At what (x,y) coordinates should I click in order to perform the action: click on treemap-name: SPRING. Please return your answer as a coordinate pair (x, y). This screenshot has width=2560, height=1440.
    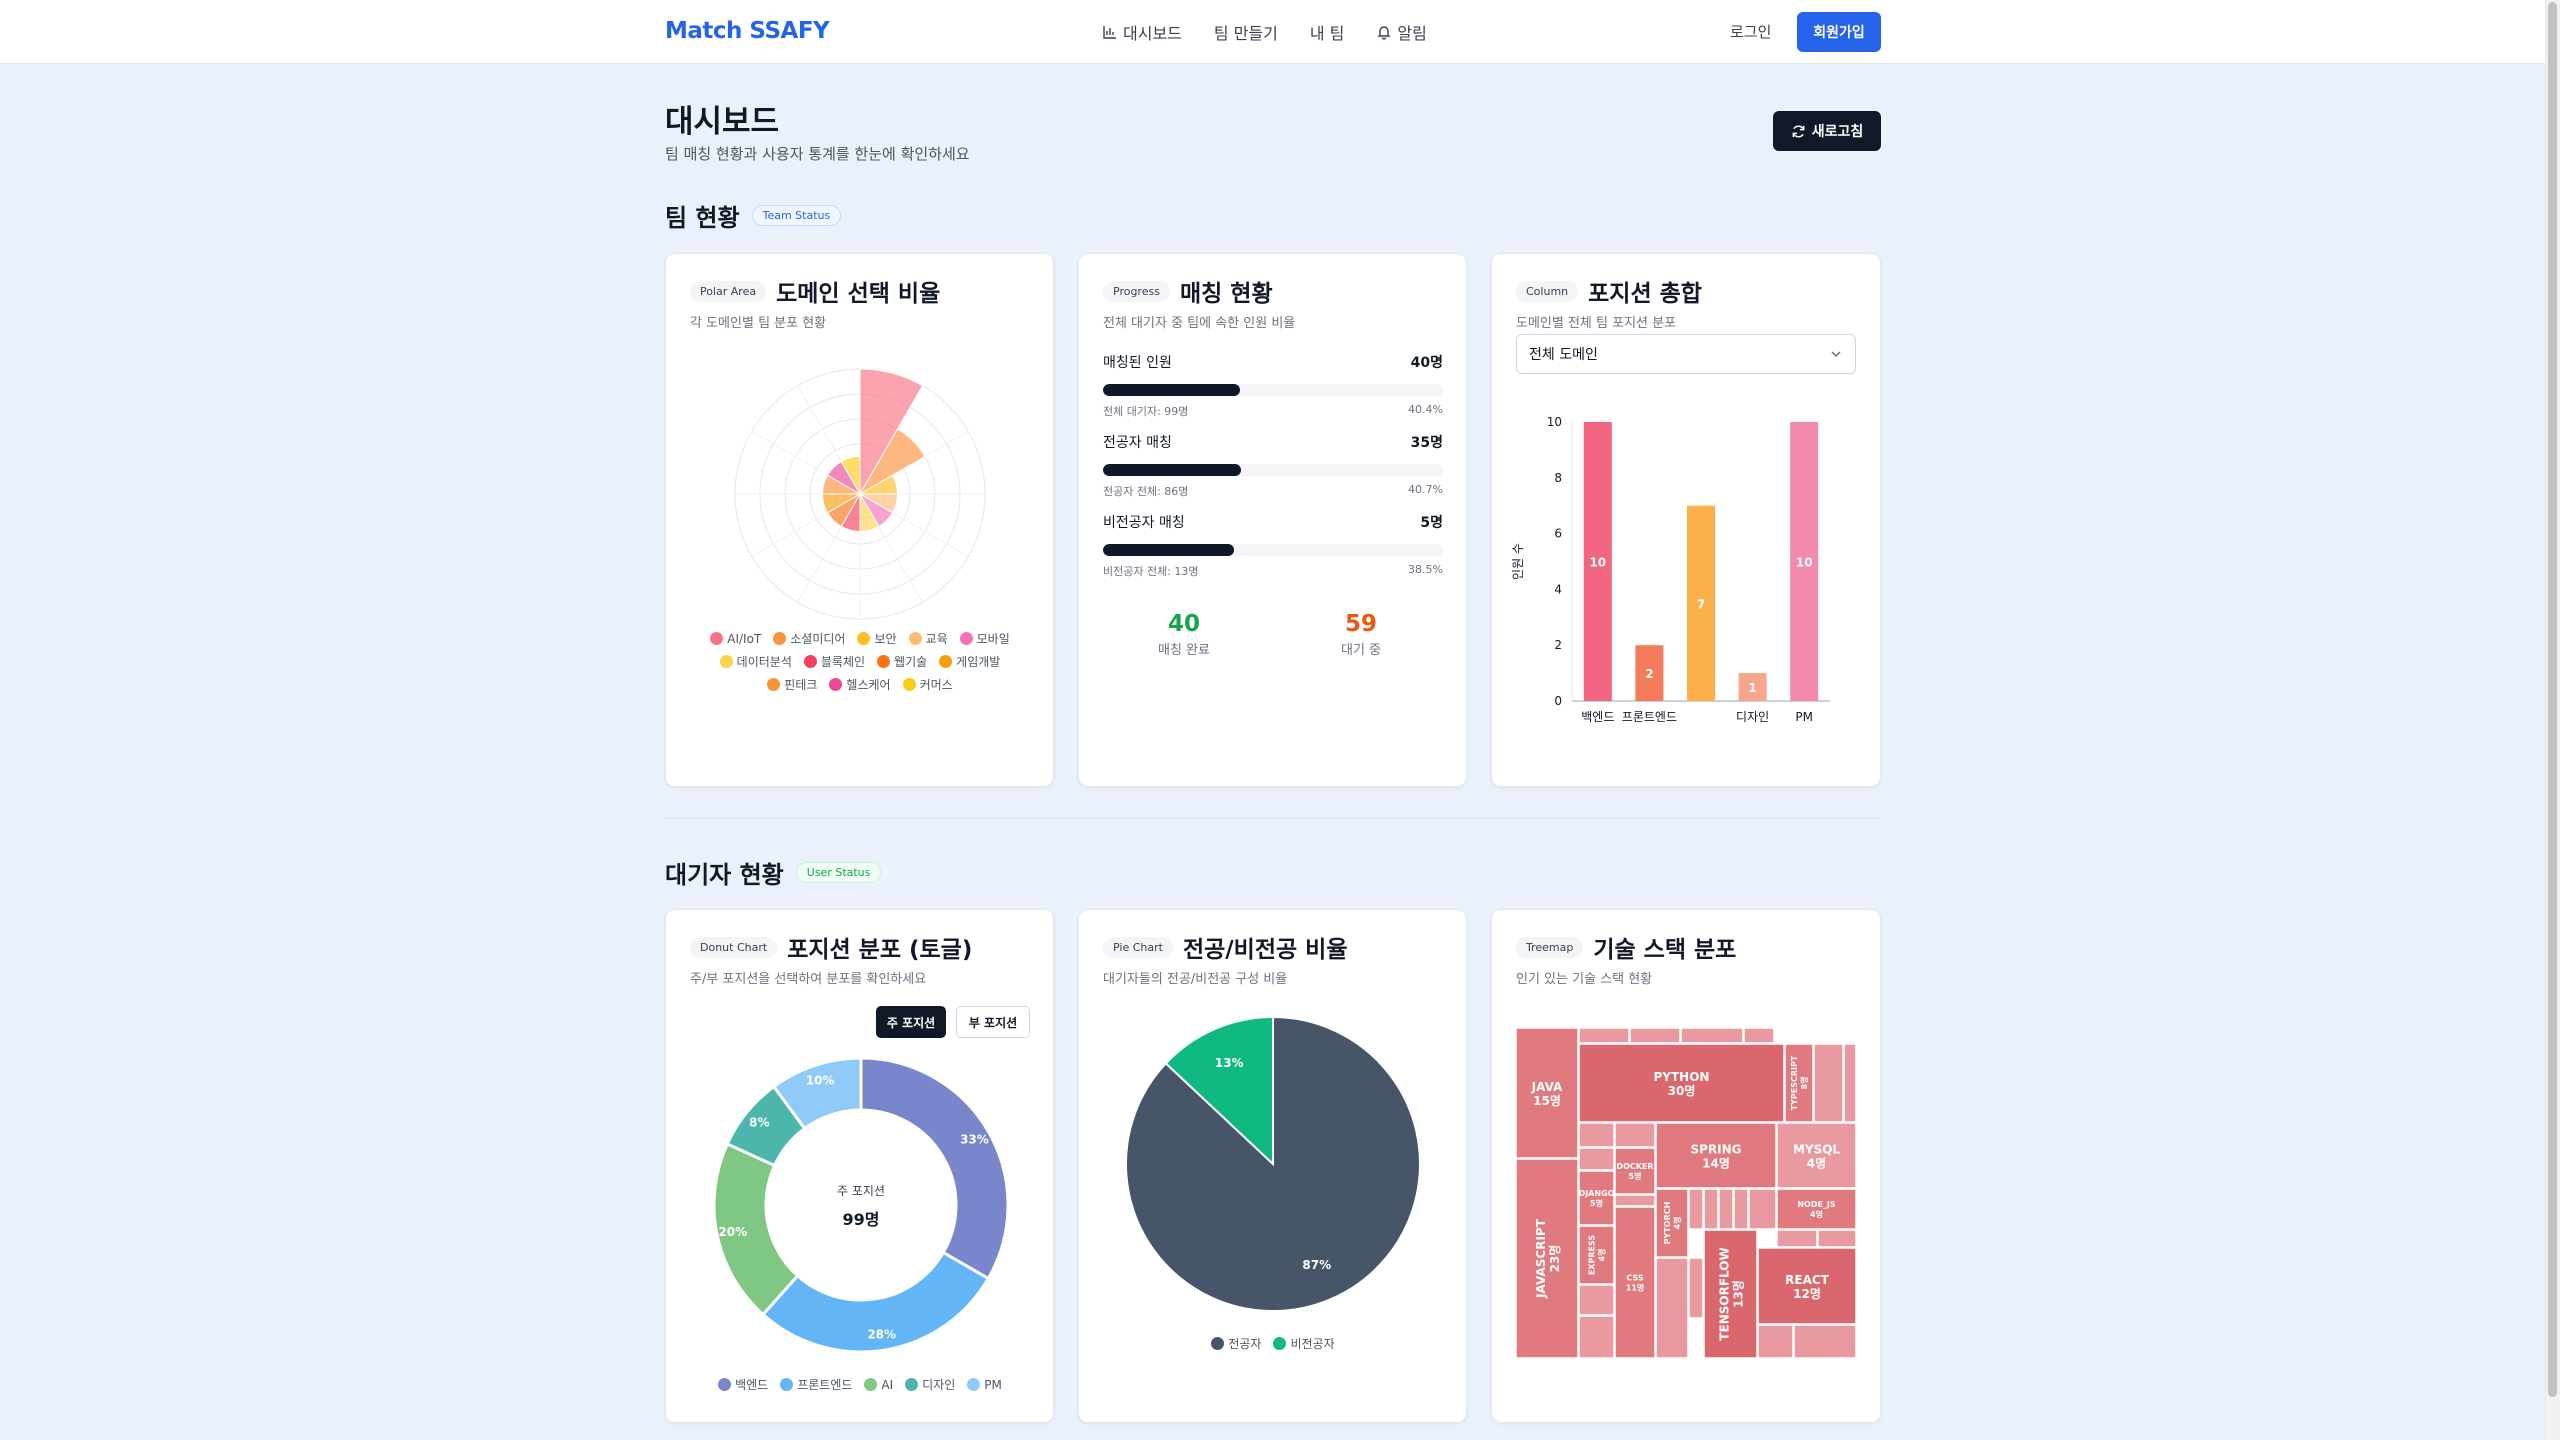
    Looking at the image, I should click on (1715, 1150).